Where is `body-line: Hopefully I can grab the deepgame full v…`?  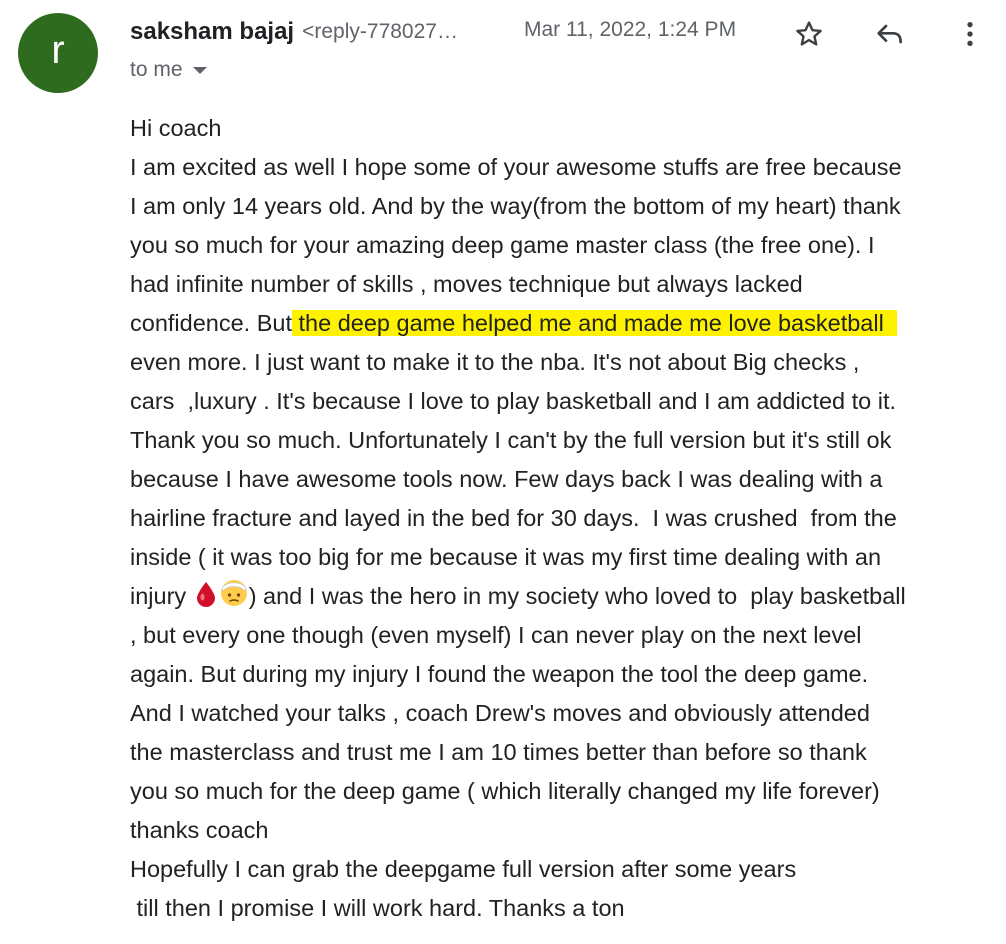
body-line: Hopefully I can grab the deepgame full v… is located at coordinates (463, 869).